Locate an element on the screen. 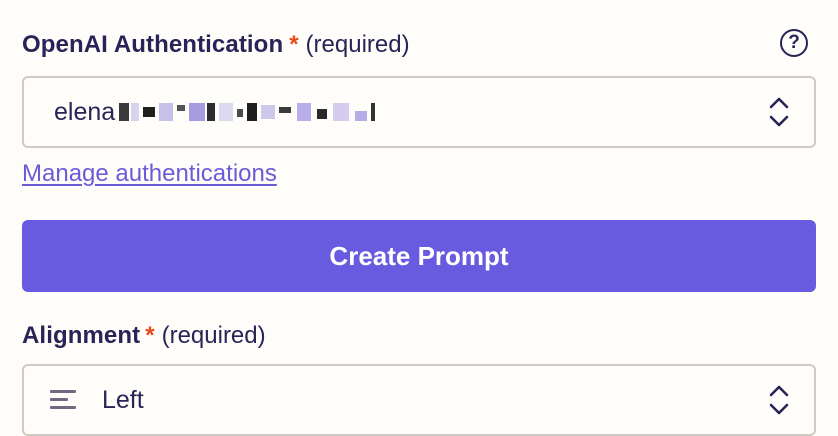  align-left-icon is located at coordinates (63, 400).